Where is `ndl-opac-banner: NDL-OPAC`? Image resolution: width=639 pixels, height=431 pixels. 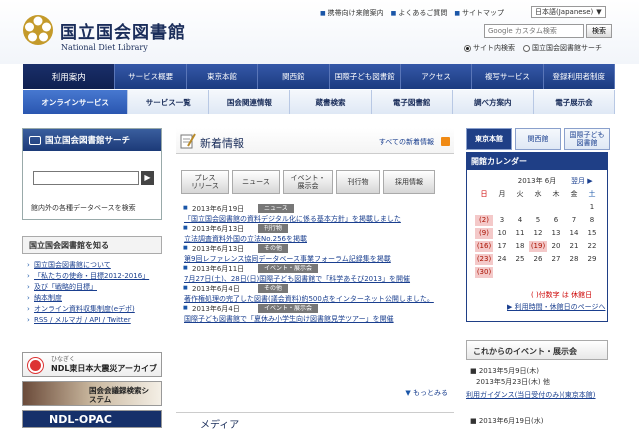
ndl-opac-banner: NDL-OPAC is located at coordinates (92, 419).